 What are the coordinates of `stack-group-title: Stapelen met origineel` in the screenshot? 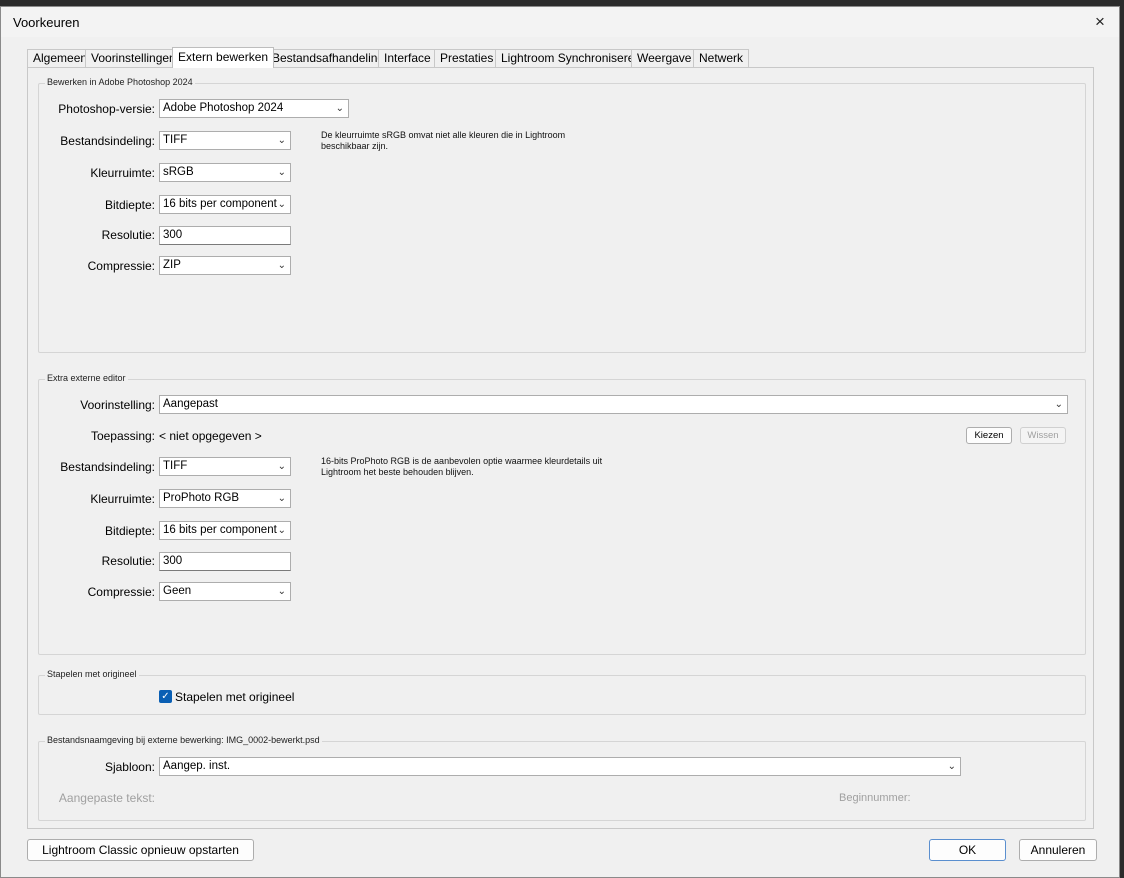 It's located at (92, 674).